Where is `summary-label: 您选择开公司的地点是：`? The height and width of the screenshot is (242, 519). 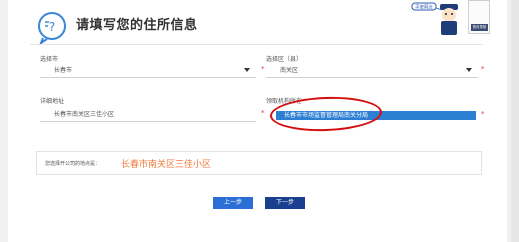 summary-label: 您选择开公司的地点是： is located at coordinates (73, 164).